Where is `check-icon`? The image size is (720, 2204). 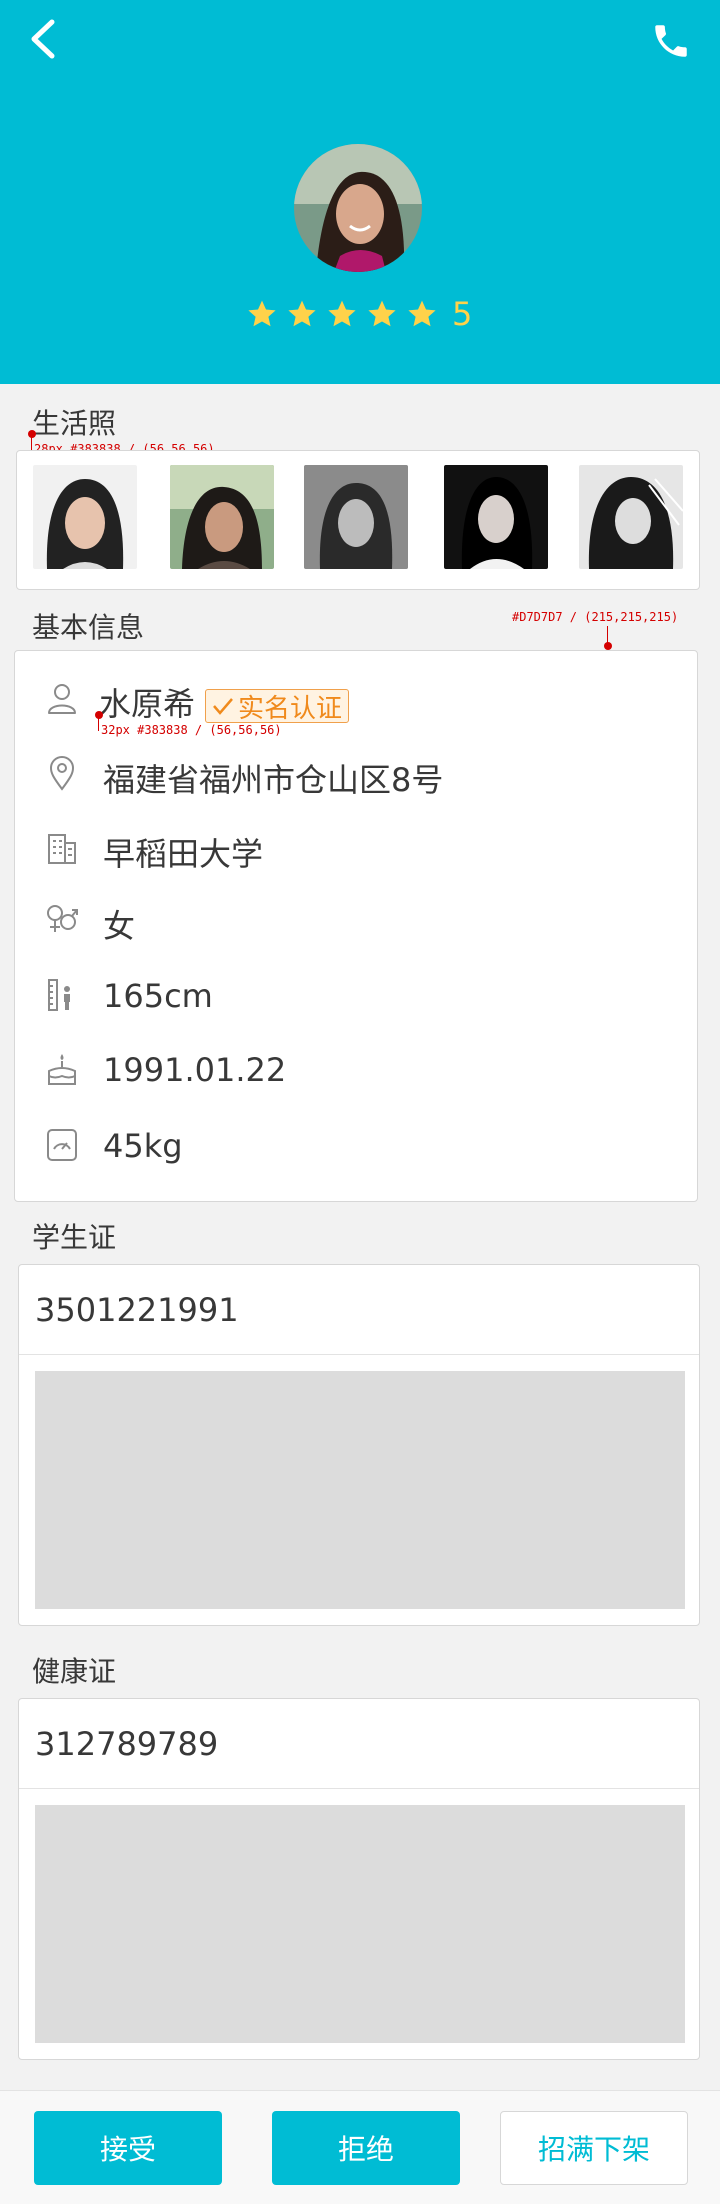
check-icon is located at coordinates (223, 706).